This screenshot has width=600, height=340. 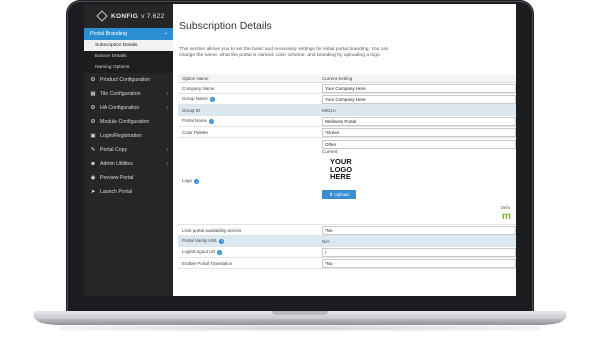 What do you see at coordinates (200, 241) in the screenshot?
I see `option-label-text: Portal Vanity URL` at bounding box center [200, 241].